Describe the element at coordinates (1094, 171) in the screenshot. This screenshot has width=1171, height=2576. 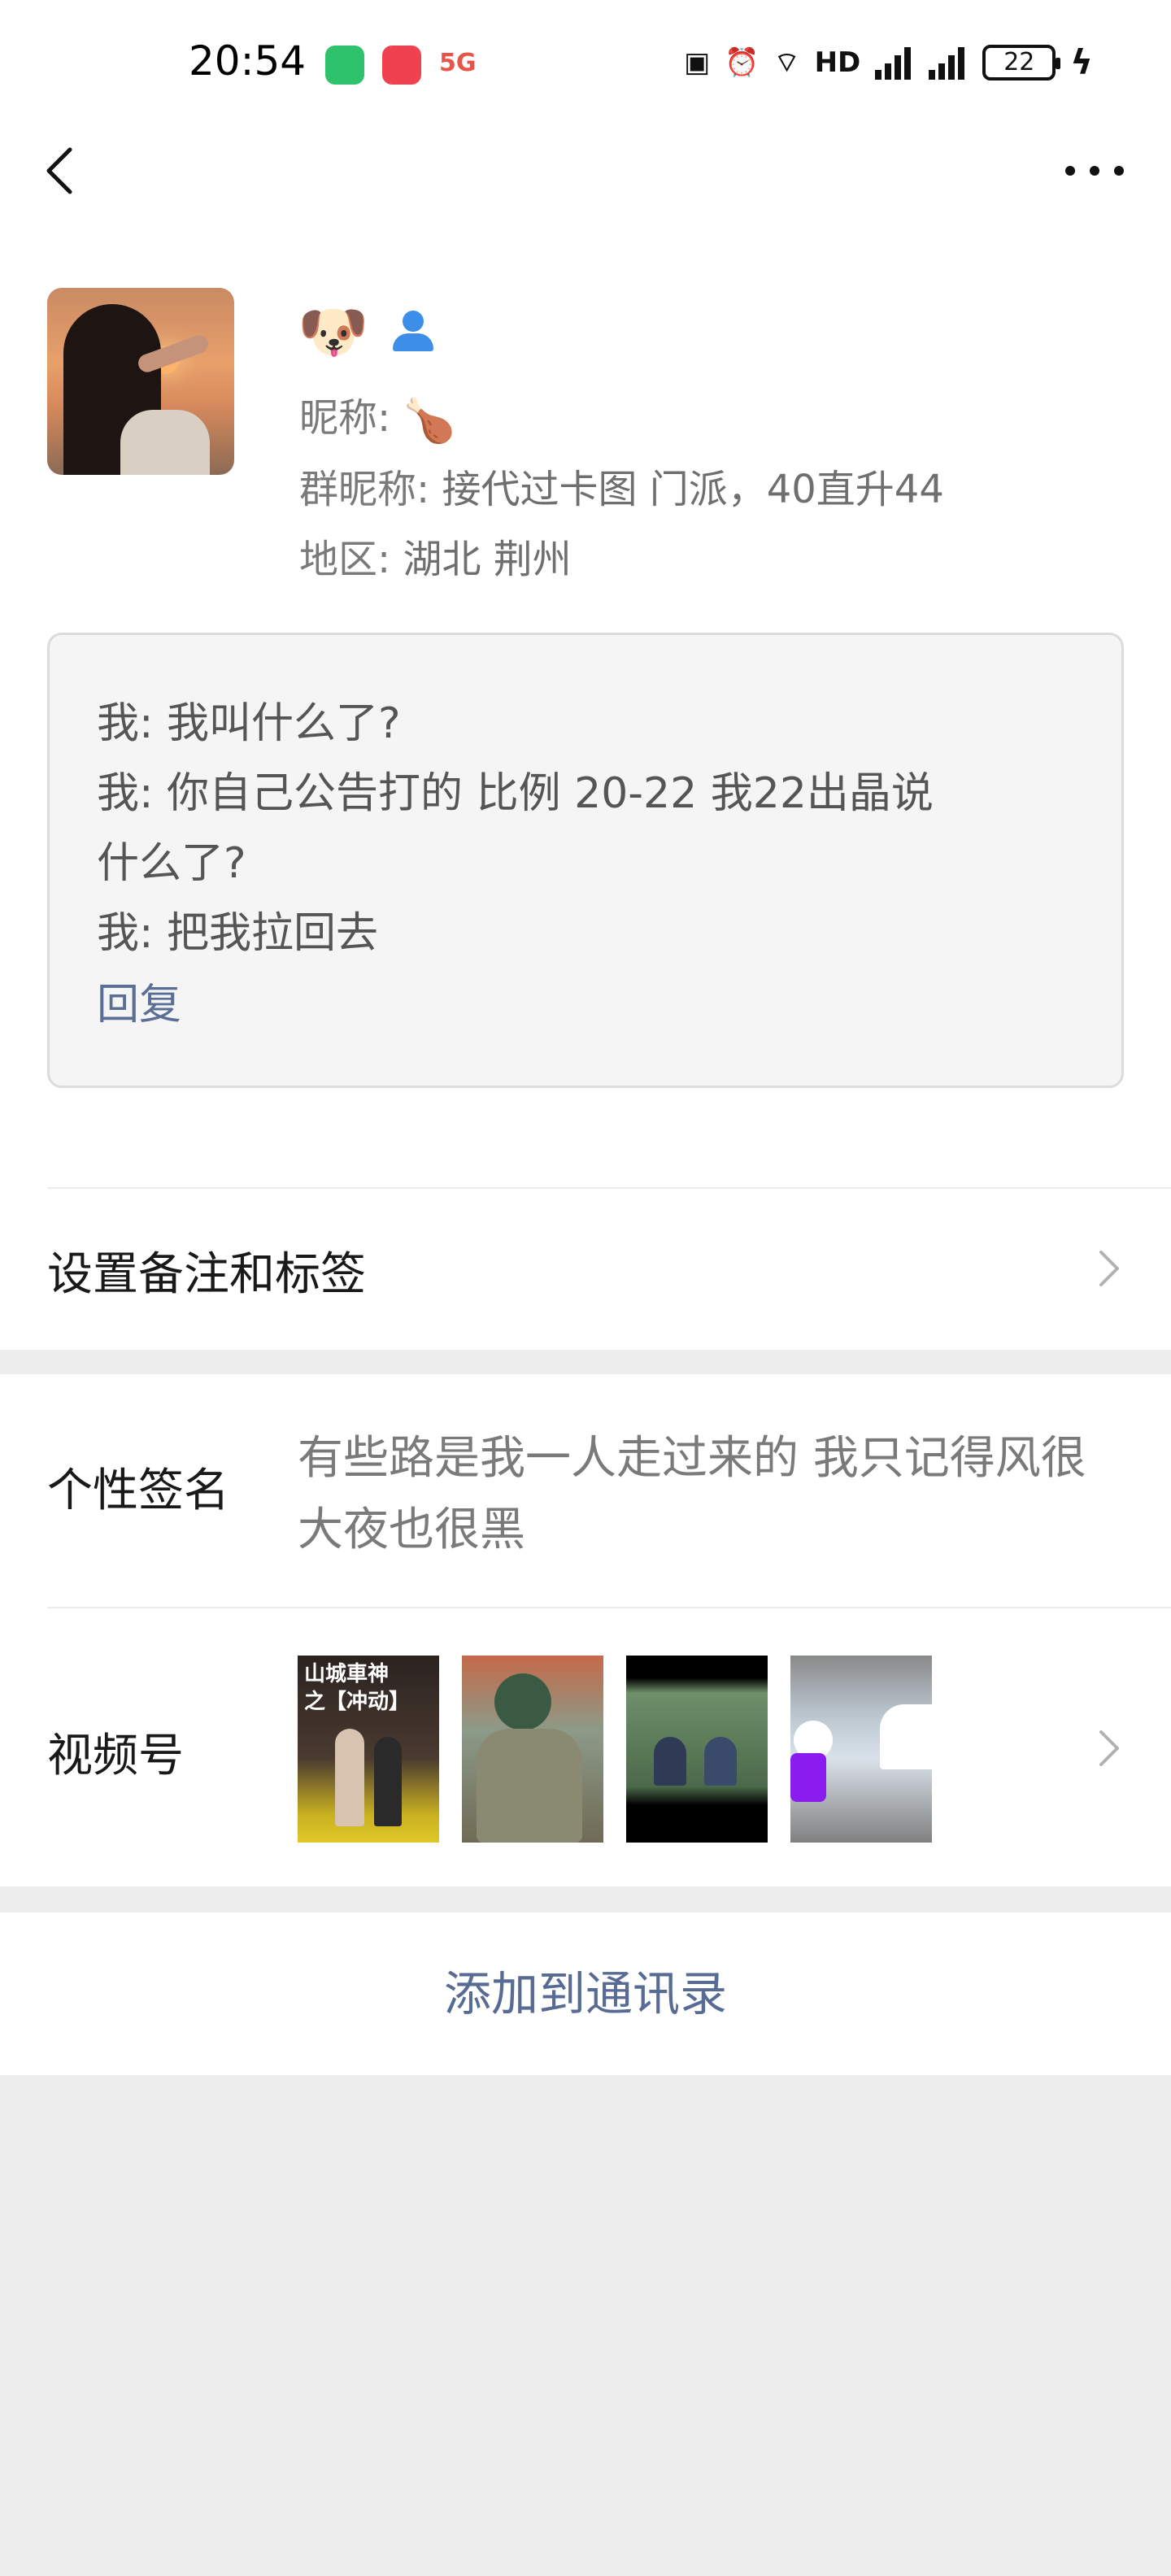
I see `more-dots-icon` at that location.